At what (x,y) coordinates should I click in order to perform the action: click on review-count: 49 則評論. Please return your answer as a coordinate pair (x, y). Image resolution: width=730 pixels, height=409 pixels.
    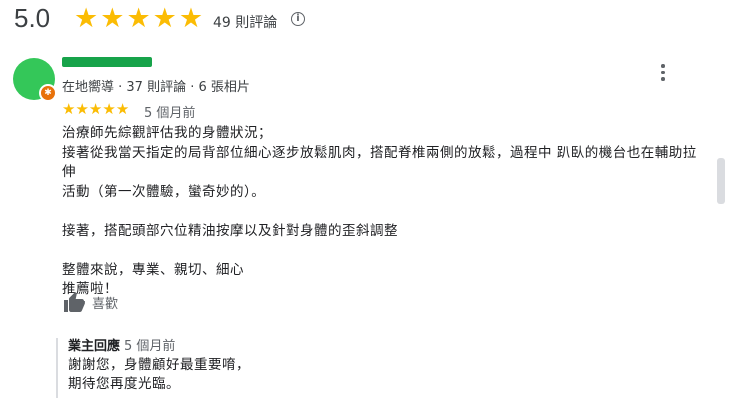
    Looking at the image, I should click on (245, 22).